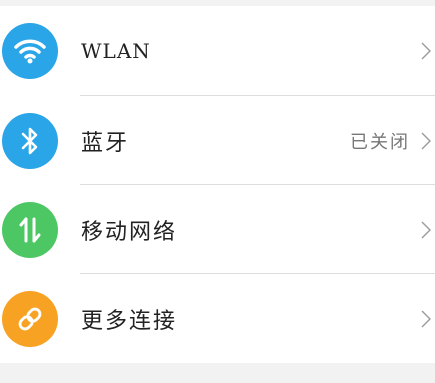 The height and width of the screenshot is (383, 435). I want to click on bottom-spacer, so click(217, 373).